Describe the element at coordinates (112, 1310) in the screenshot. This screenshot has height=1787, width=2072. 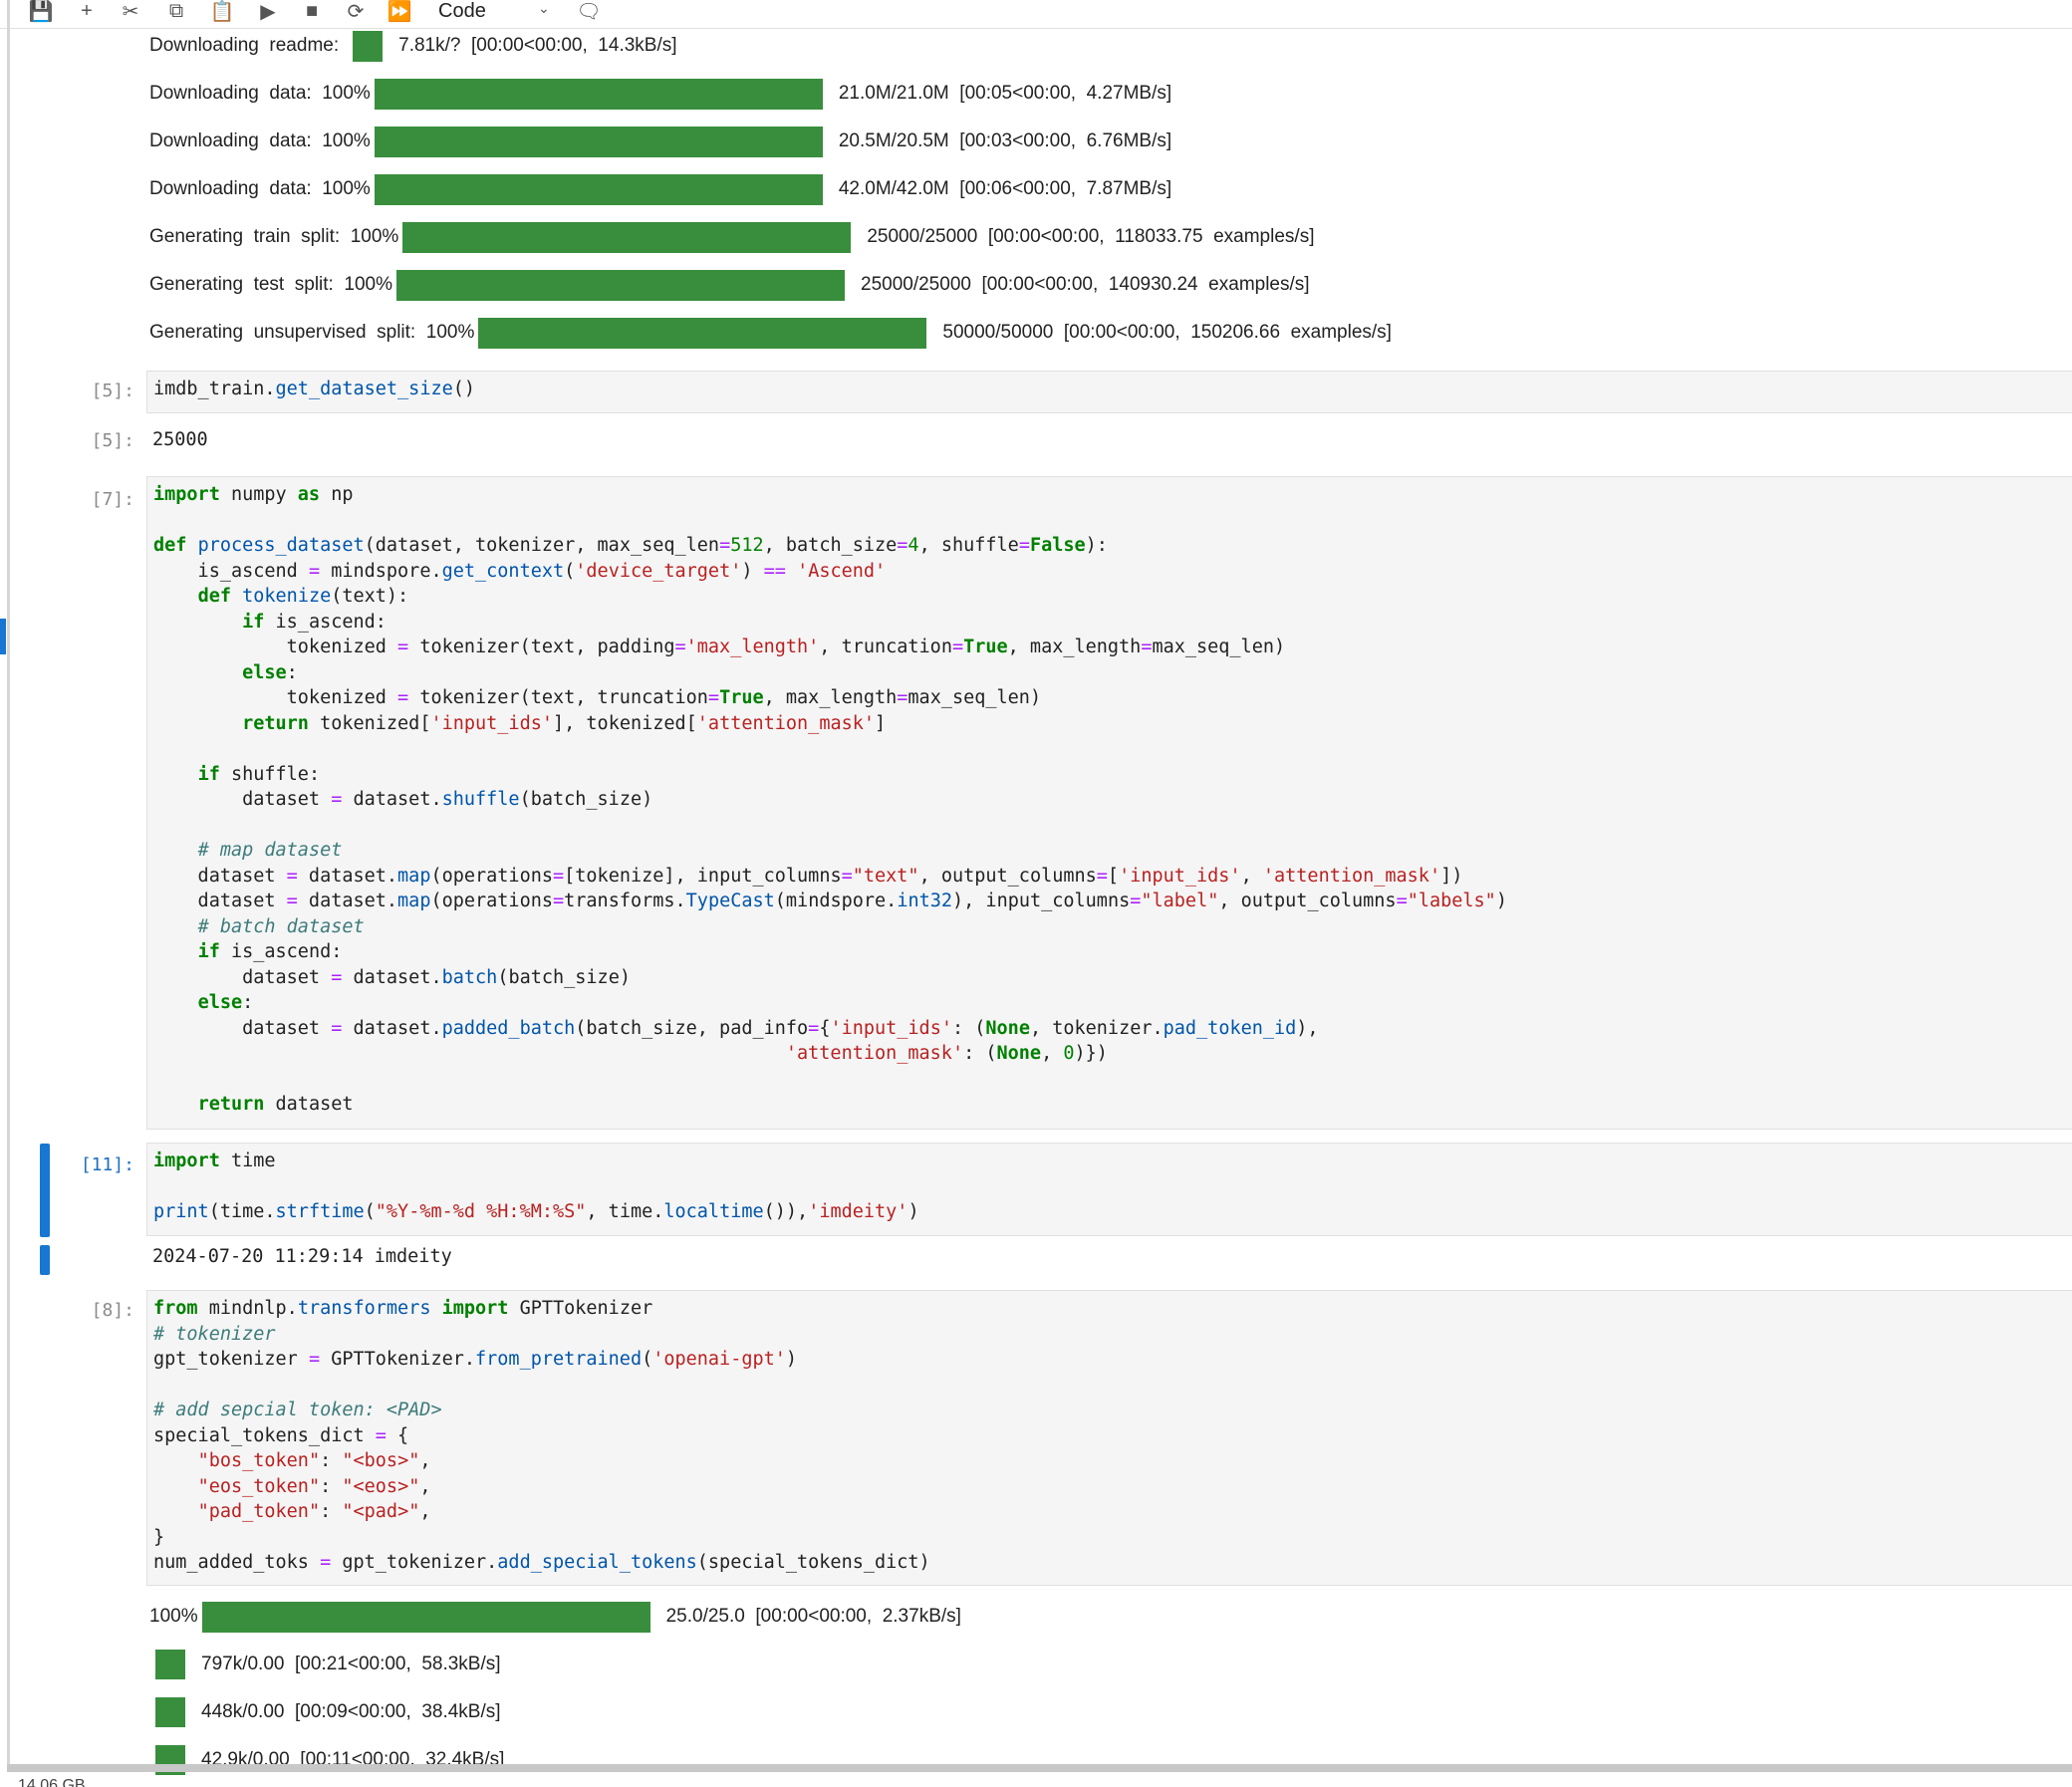
I see `cell-prompt: [8]:` at that location.